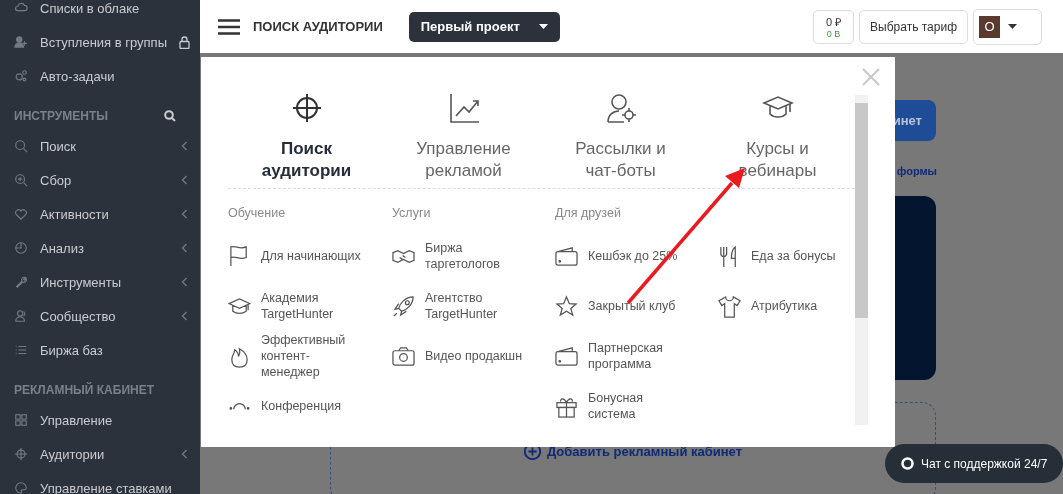 The image size is (1063, 494). I want to click on user-gear-icon, so click(620, 108).